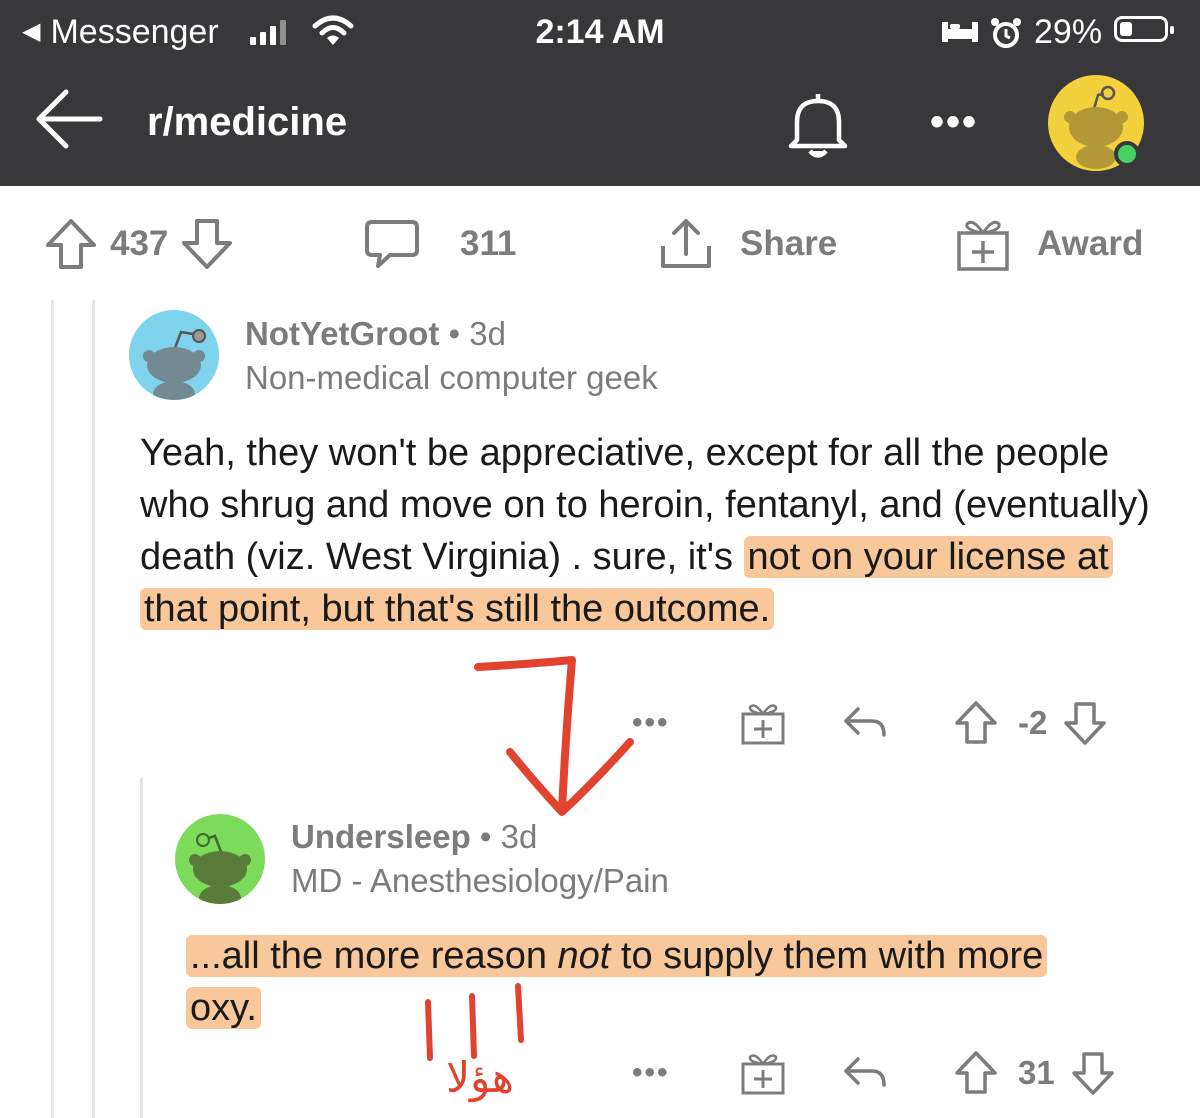 This screenshot has height=1118, width=1200. I want to click on emphasized-word: not, so click(584, 956).